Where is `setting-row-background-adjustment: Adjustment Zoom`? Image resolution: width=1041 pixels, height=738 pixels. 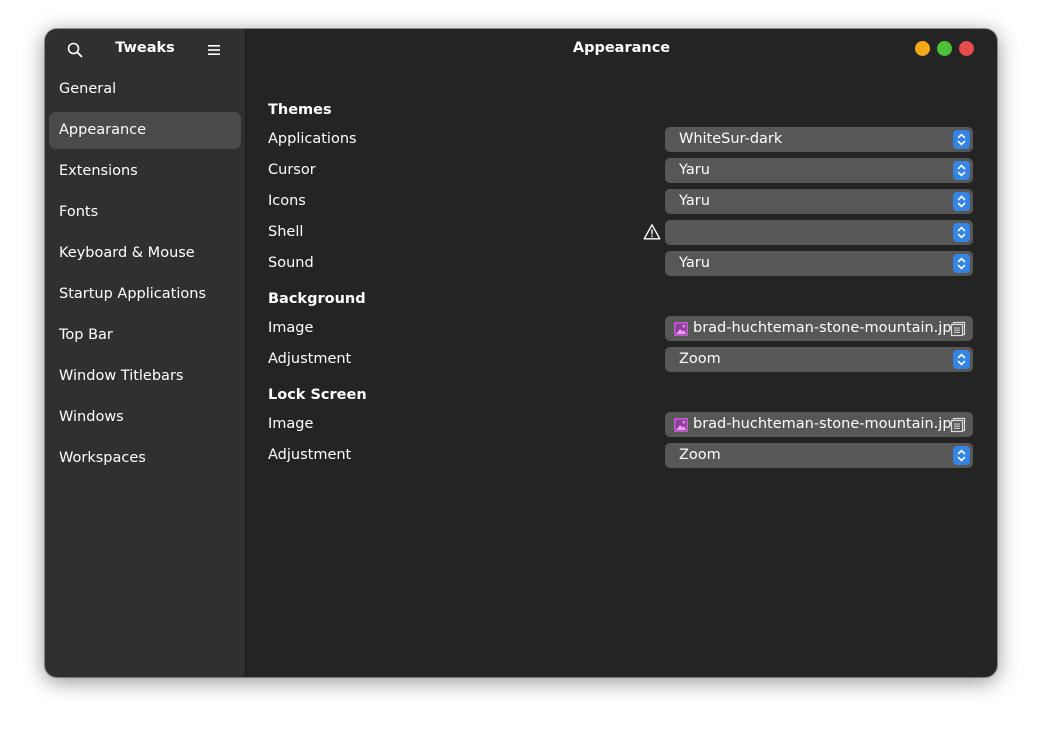
setting-row-background-adjustment: Adjustment Zoom is located at coordinates (620, 359).